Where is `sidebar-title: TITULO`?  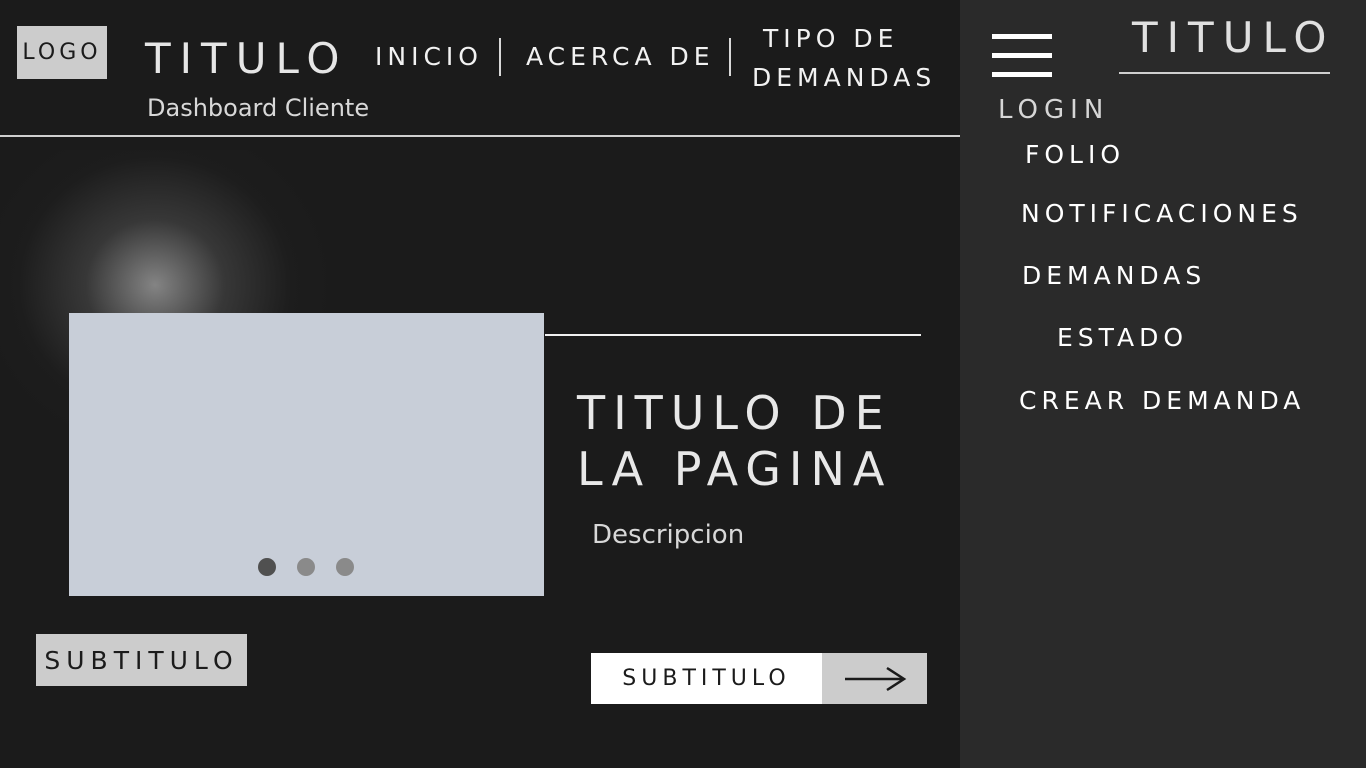
sidebar-title: TITULO is located at coordinates (1234, 37).